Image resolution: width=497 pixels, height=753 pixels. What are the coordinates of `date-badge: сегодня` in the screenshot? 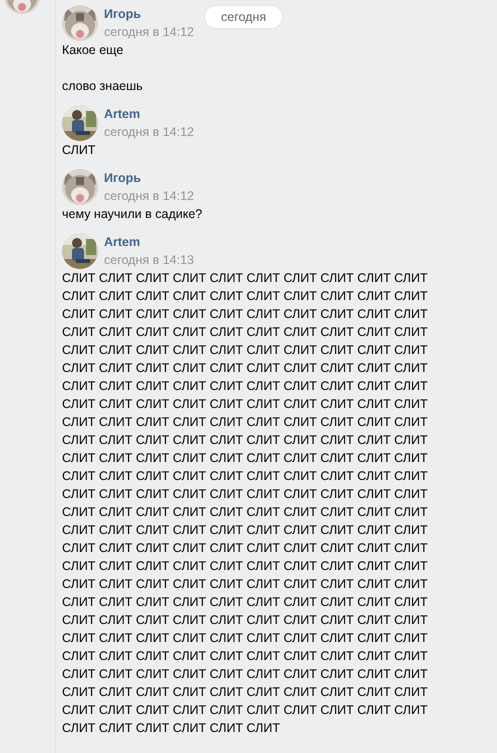 It's located at (243, 17).